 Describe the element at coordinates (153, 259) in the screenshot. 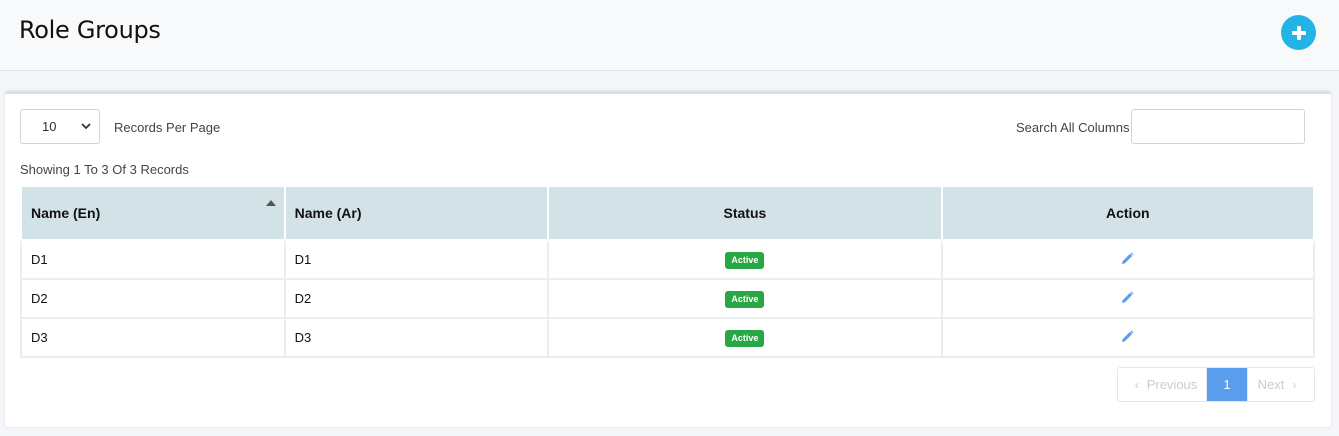

I see `cell-name-en: D1` at that location.